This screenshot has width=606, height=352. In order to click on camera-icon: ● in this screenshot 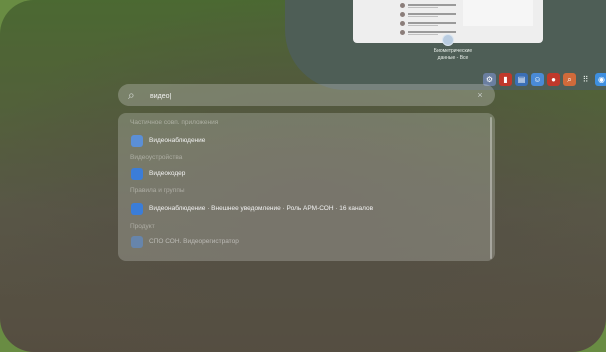, I will do `click(553, 79)`.